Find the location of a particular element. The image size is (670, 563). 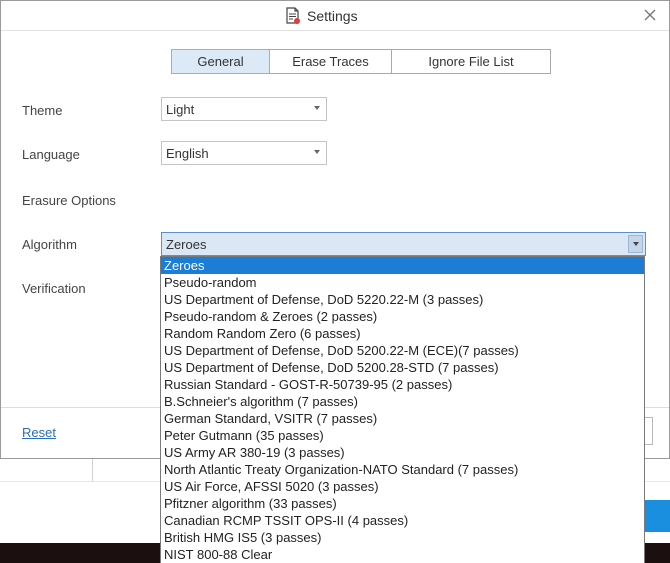

tab-ignore-file-list: Ignore File List is located at coordinates (471, 61).